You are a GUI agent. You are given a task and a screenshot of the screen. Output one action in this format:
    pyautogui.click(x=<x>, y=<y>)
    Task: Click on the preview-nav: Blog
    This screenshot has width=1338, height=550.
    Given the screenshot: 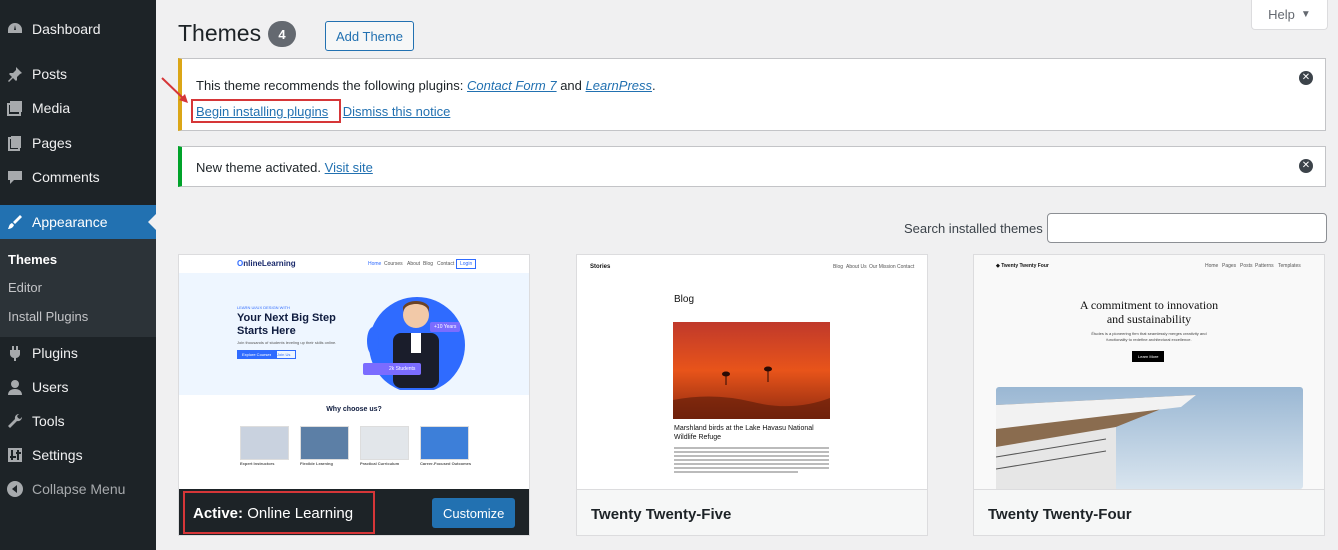 What is the action you would take?
    pyautogui.click(x=428, y=264)
    